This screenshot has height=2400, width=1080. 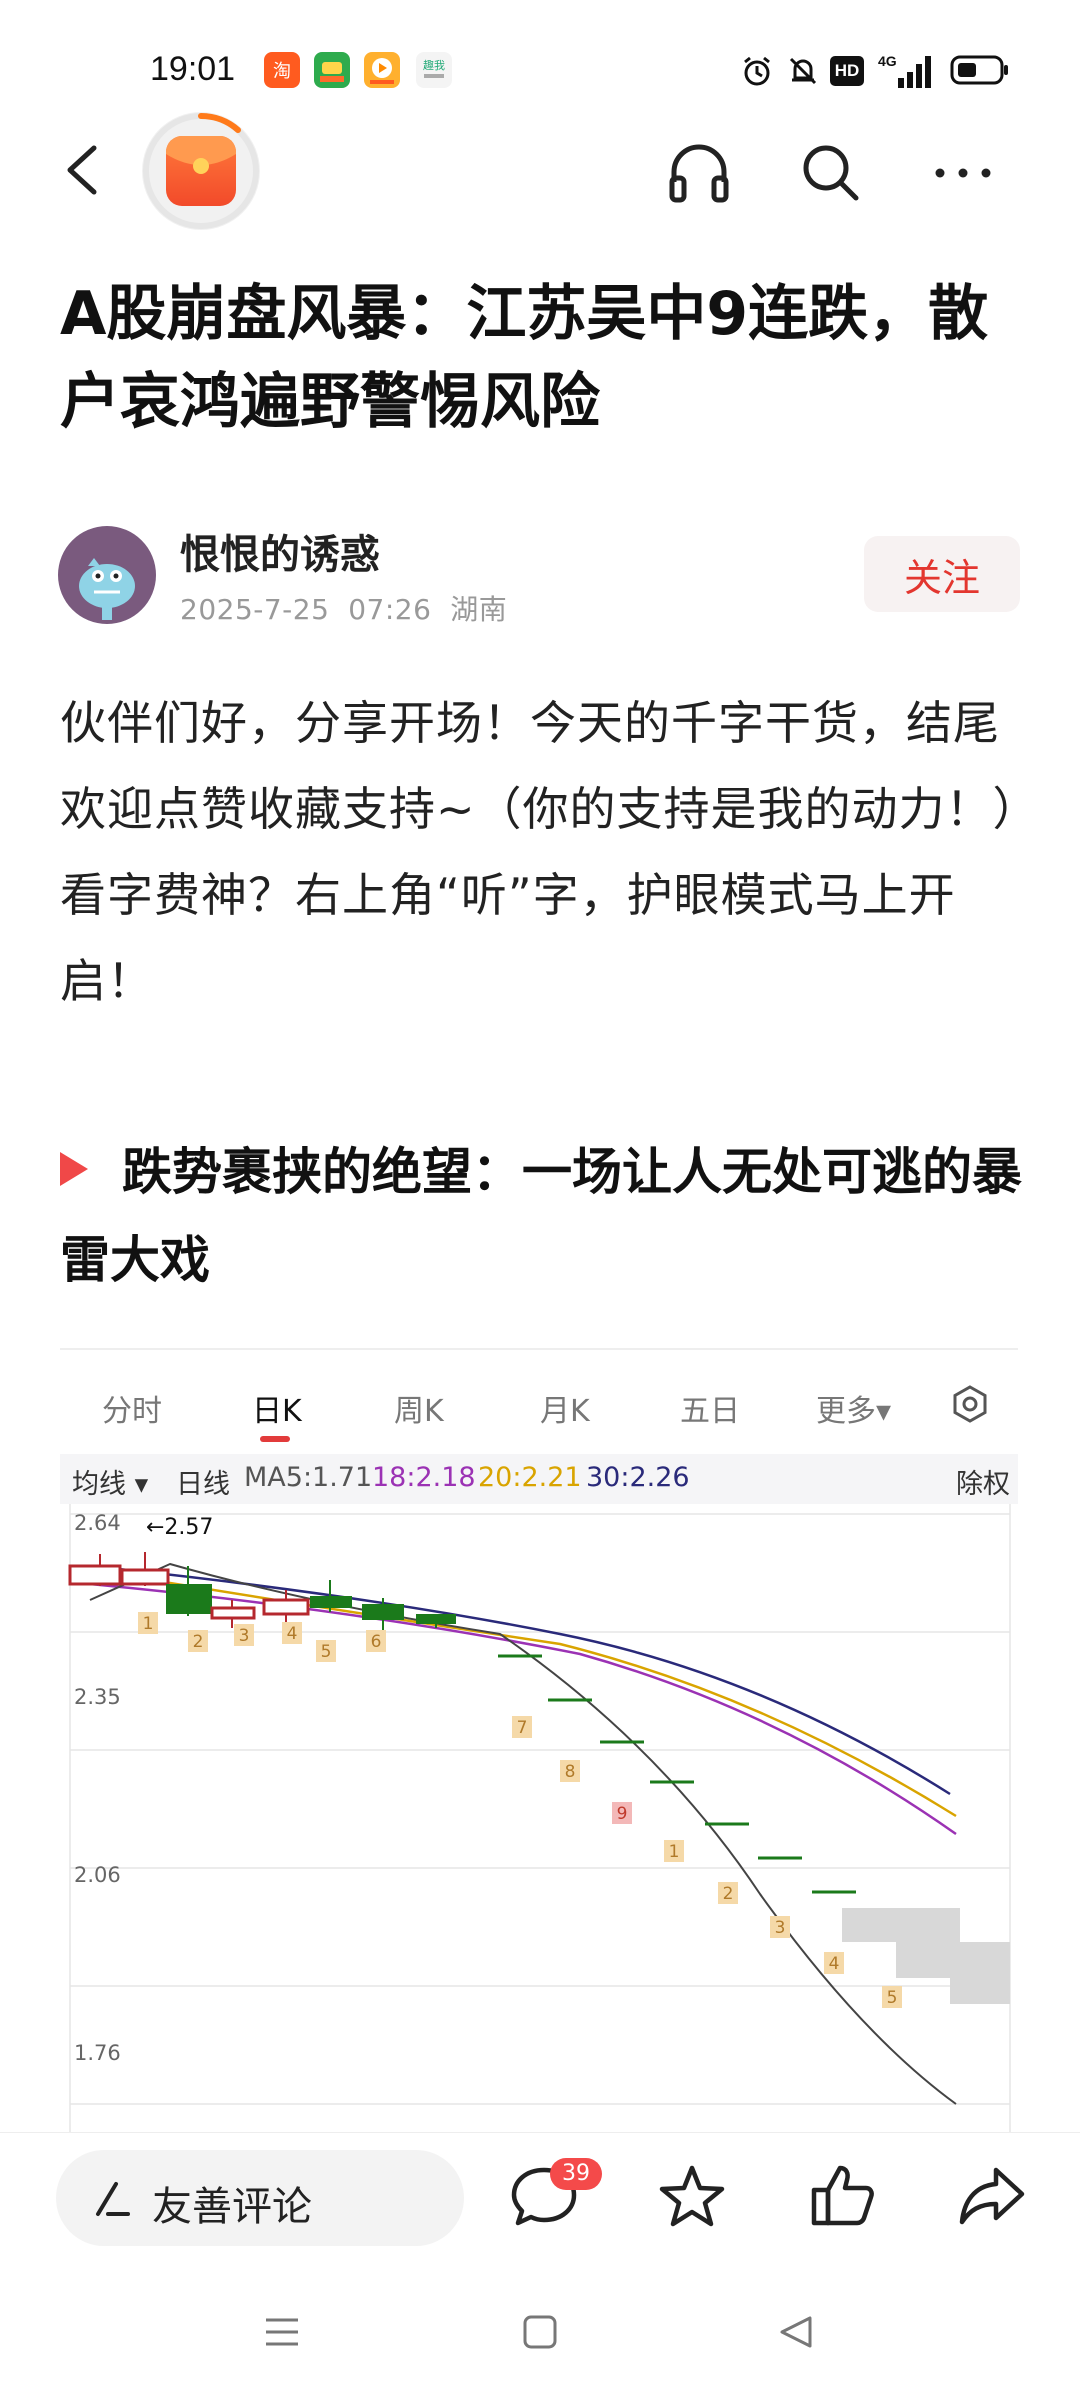 I want to click on hexagon-settings-icon, so click(x=970, y=1404).